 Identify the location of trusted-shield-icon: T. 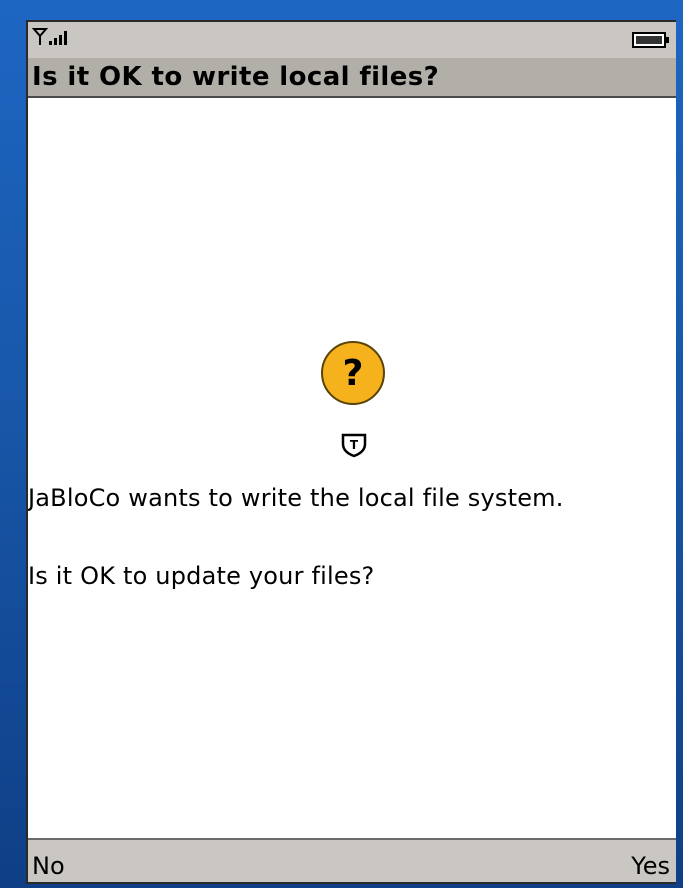
(354, 445).